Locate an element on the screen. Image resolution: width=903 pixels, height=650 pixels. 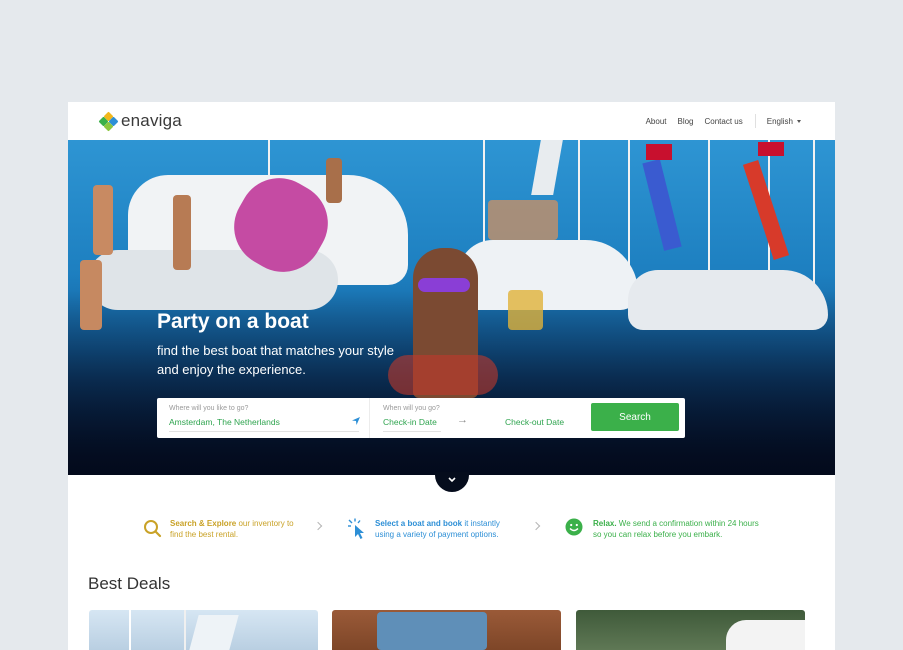
language-label: English is located at coordinates (779, 121).